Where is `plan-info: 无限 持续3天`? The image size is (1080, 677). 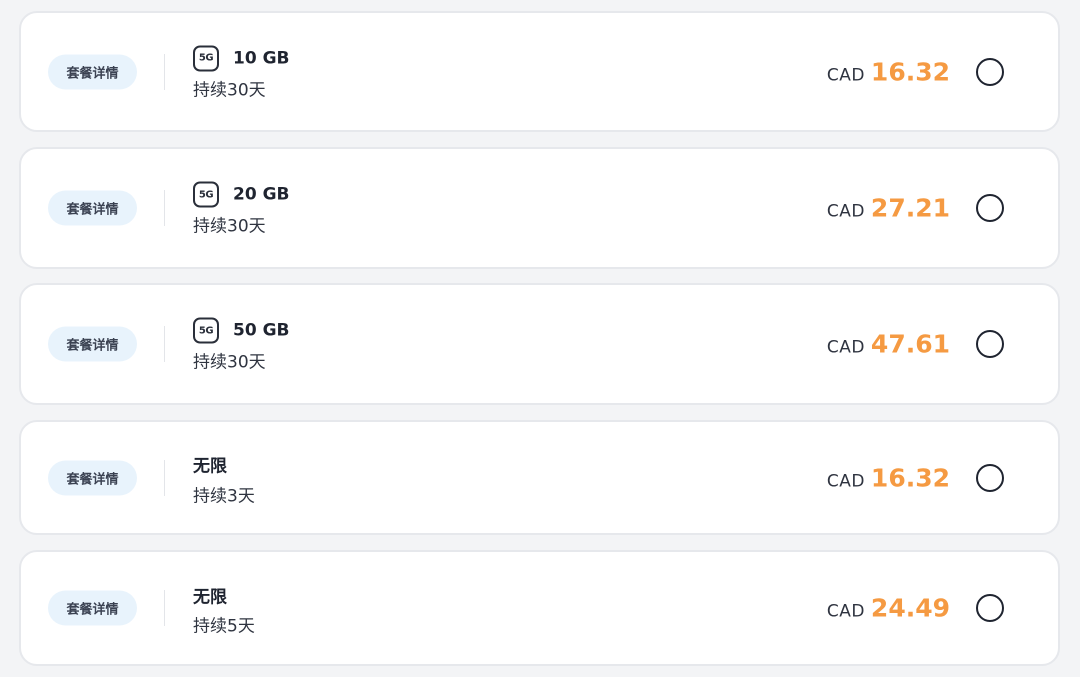 plan-info: 无限 持续3天 is located at coordinates (224, 478).